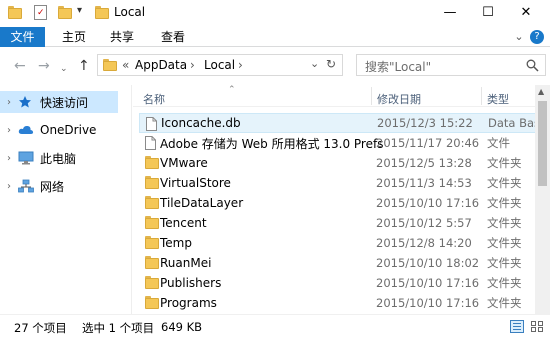  I want to click on file-row: Temp 2015/12/8 14:20 文件夹, so click(339, 243).